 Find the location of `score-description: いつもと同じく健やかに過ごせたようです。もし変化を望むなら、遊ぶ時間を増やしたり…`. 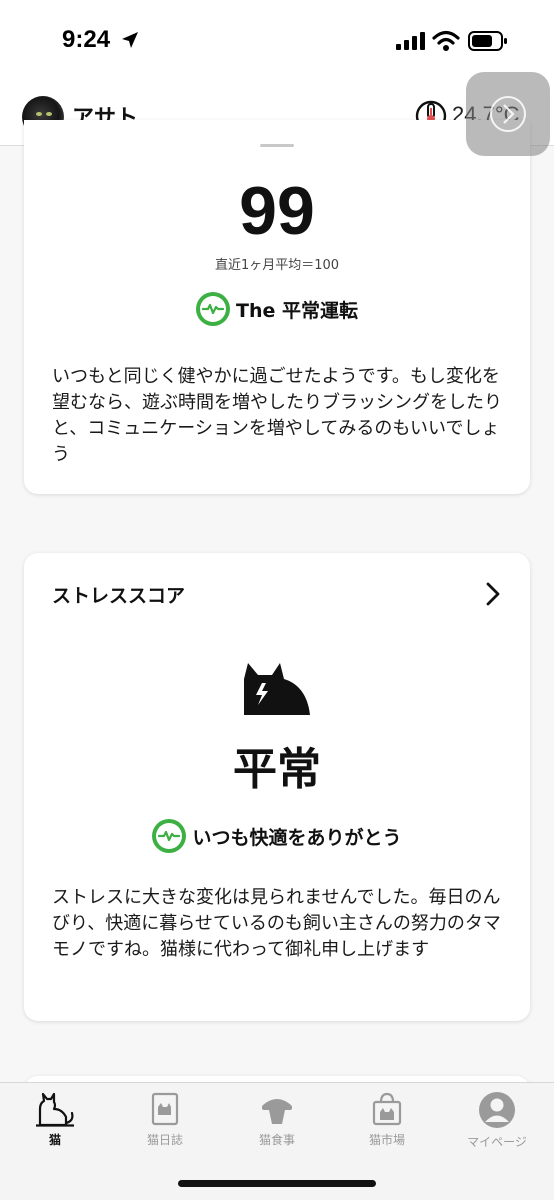

score-description: いつもと同じく健やかに過ごせたようです。もし変化を望むなら、遊ぶ時間を増やしたり… is located at coordinates (277, 415).